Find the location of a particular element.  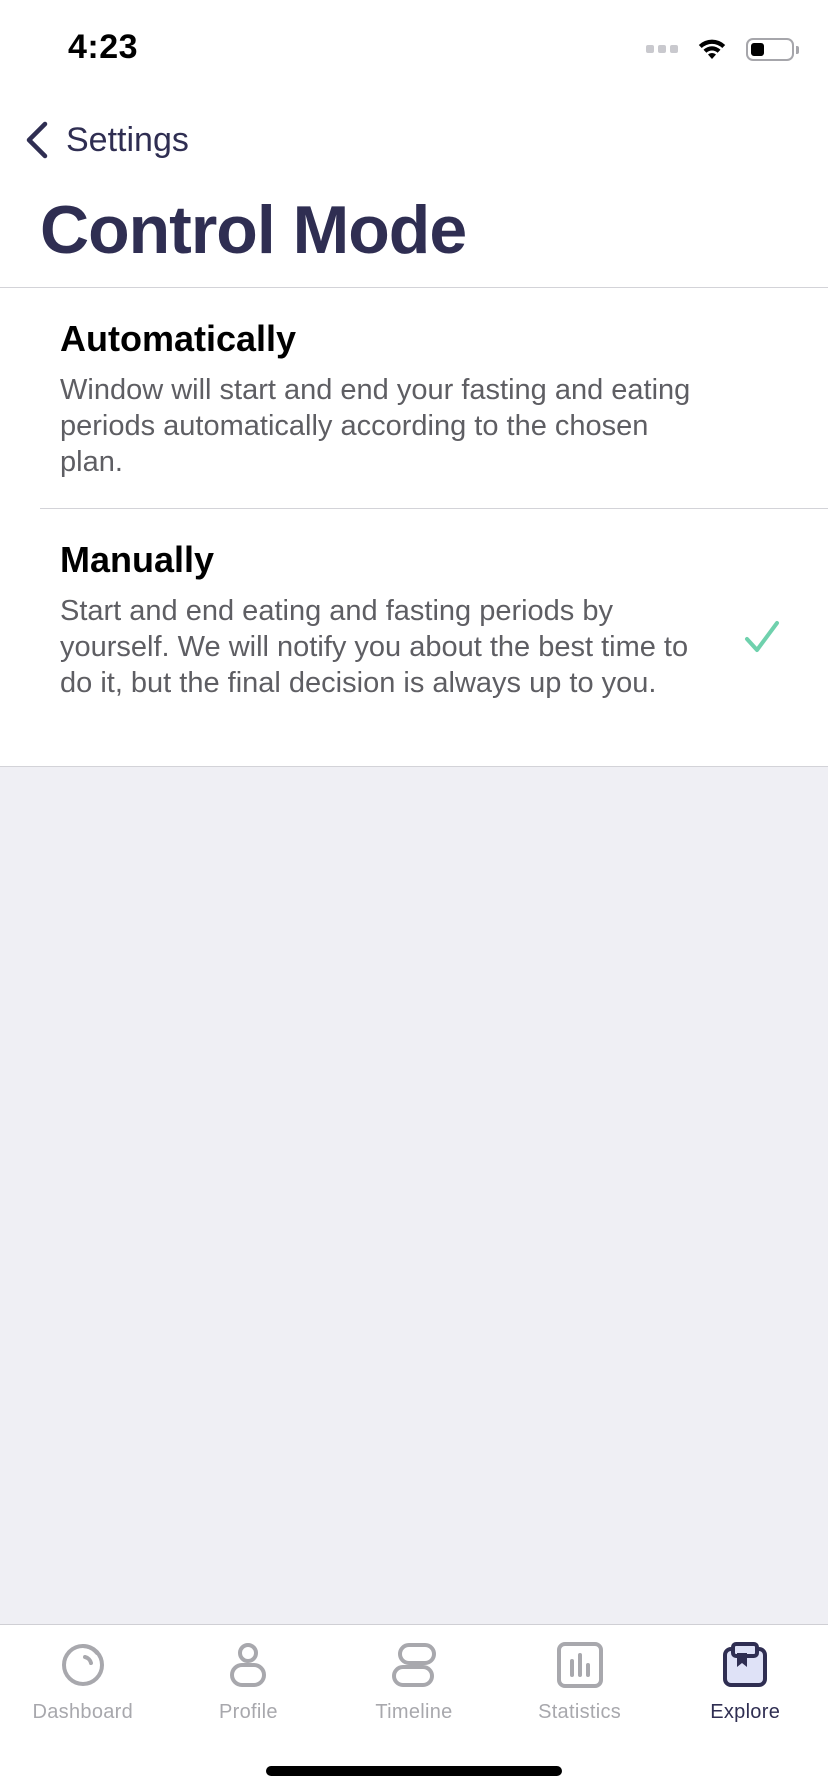

timeline-icon is located at coordinates (413, 1665).